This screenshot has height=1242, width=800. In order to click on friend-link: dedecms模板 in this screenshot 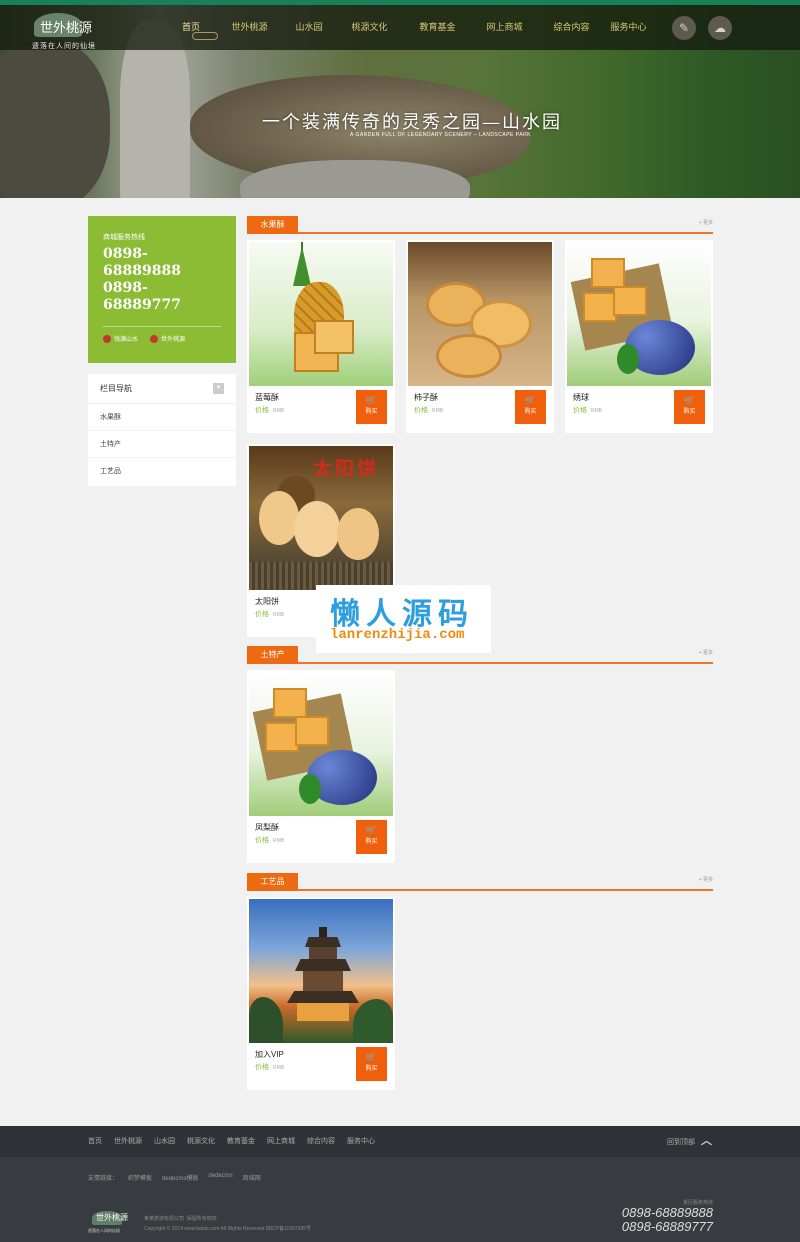, I will do `click(180, 1177)`.